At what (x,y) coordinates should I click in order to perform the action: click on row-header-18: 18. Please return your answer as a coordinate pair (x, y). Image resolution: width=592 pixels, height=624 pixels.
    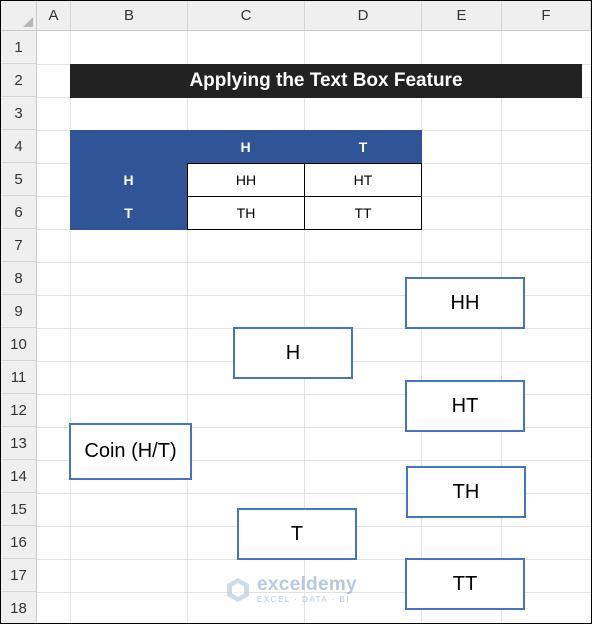
    Looking at the image, I should click on (19, 607).